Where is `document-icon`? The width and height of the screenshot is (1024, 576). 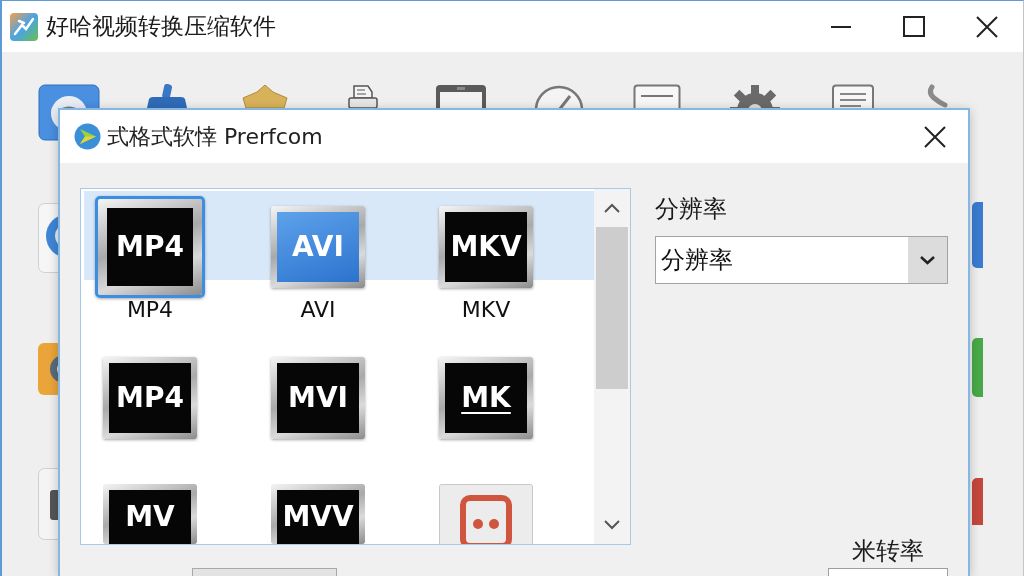
document-icon is located at coordinates (853, 96).